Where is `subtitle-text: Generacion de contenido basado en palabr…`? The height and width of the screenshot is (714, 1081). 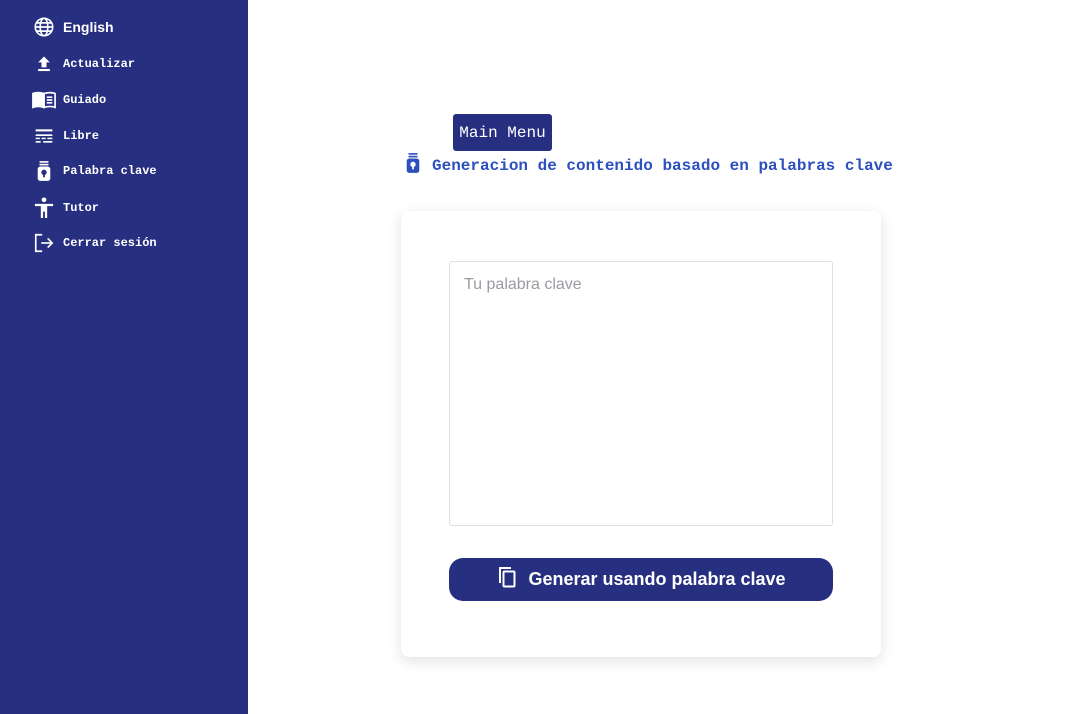
subtitle-text: Generacion de contenido basado en palabr… is located at coordinates (662, 165).